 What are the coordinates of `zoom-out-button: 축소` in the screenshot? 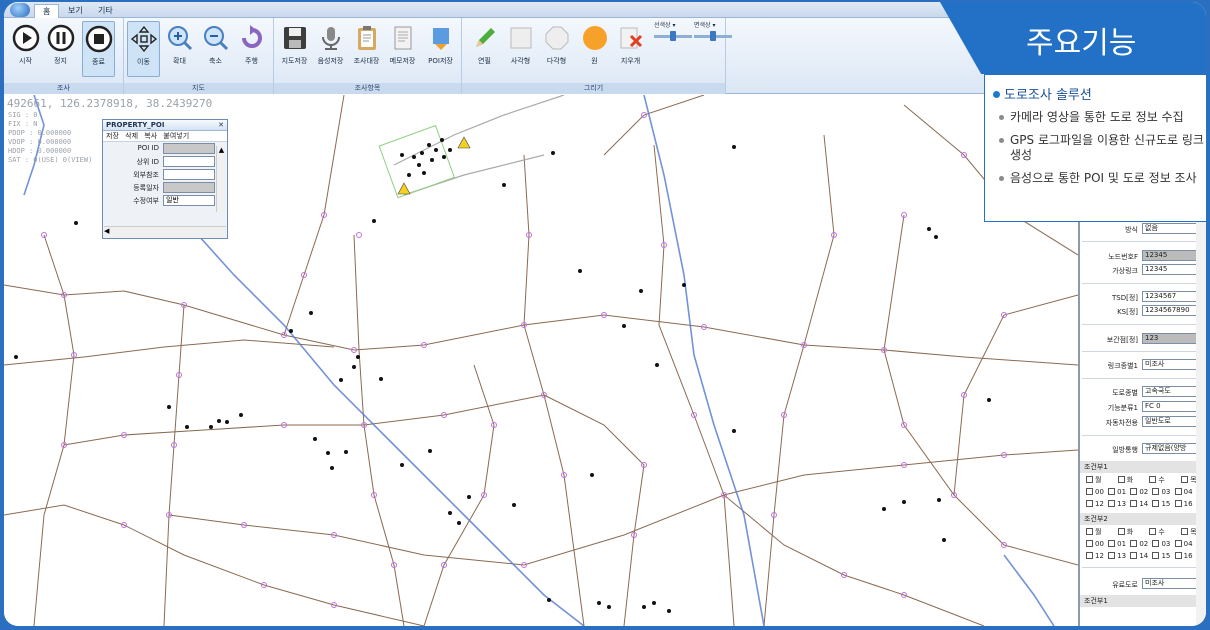 It's located at (215, 49).